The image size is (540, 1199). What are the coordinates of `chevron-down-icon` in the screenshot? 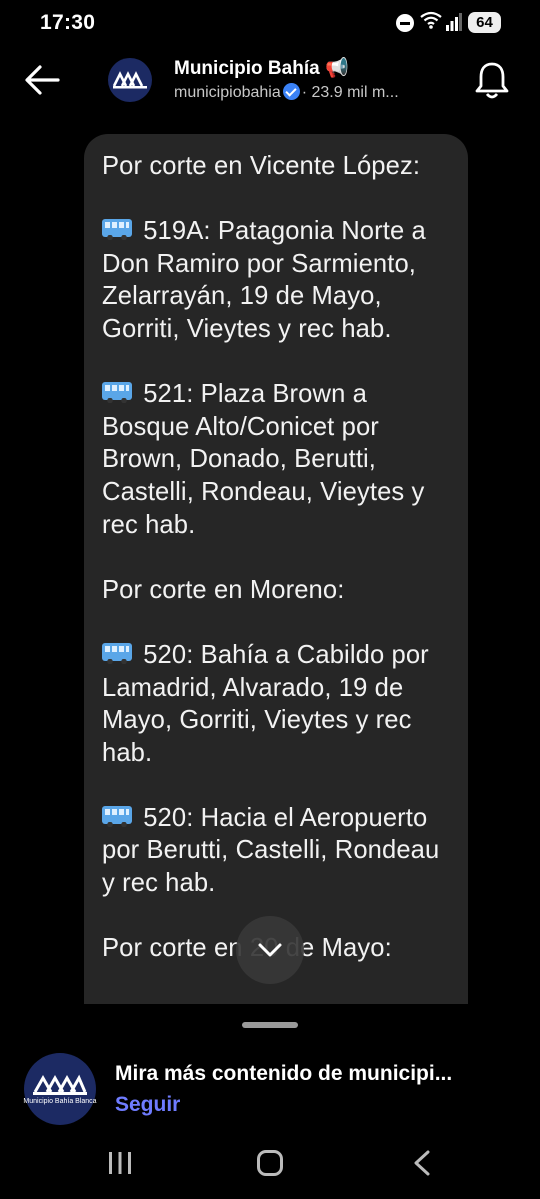 It's located at (270, 950).